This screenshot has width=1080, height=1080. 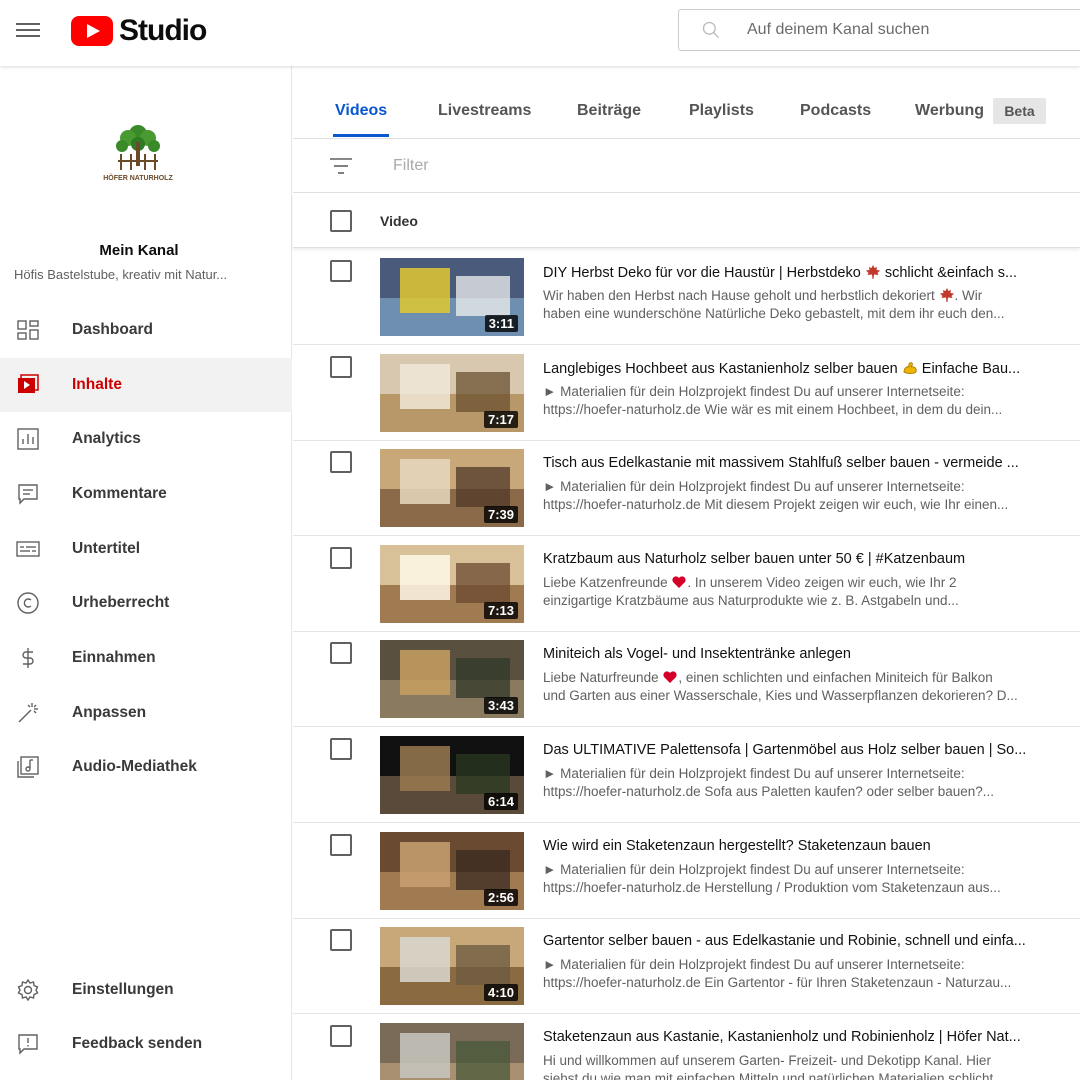 What do you see at coordinates (361, 111) in the screenshot?
I see `tab-videos: Videos` at bounding box center [361, 111].